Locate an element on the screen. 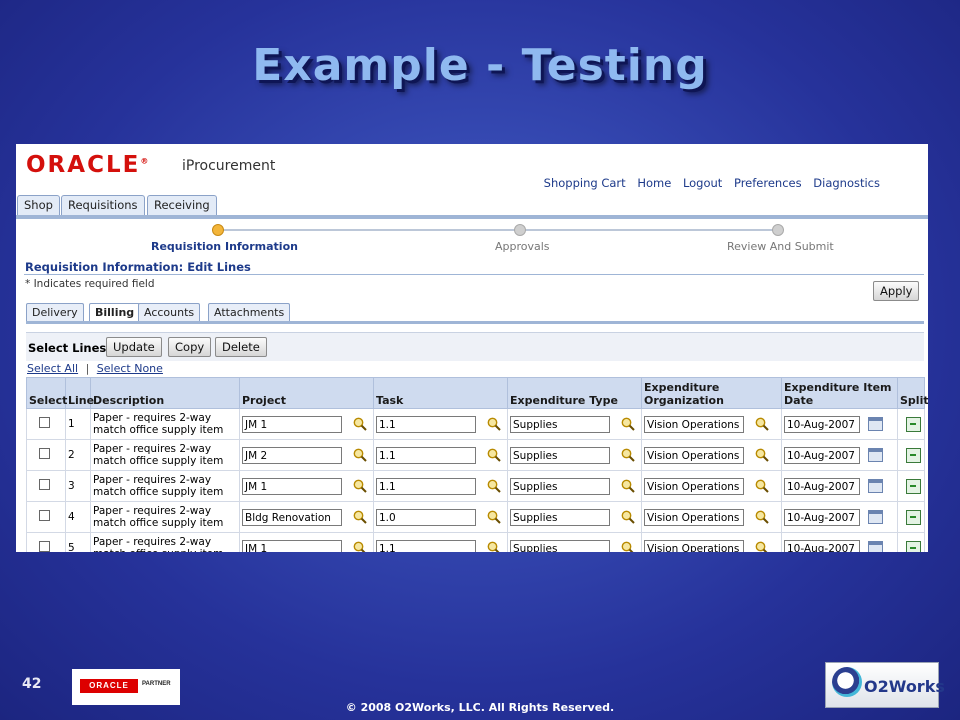 This screenshot has width=960, height=720. train-line is located at coordinates (498, 230).